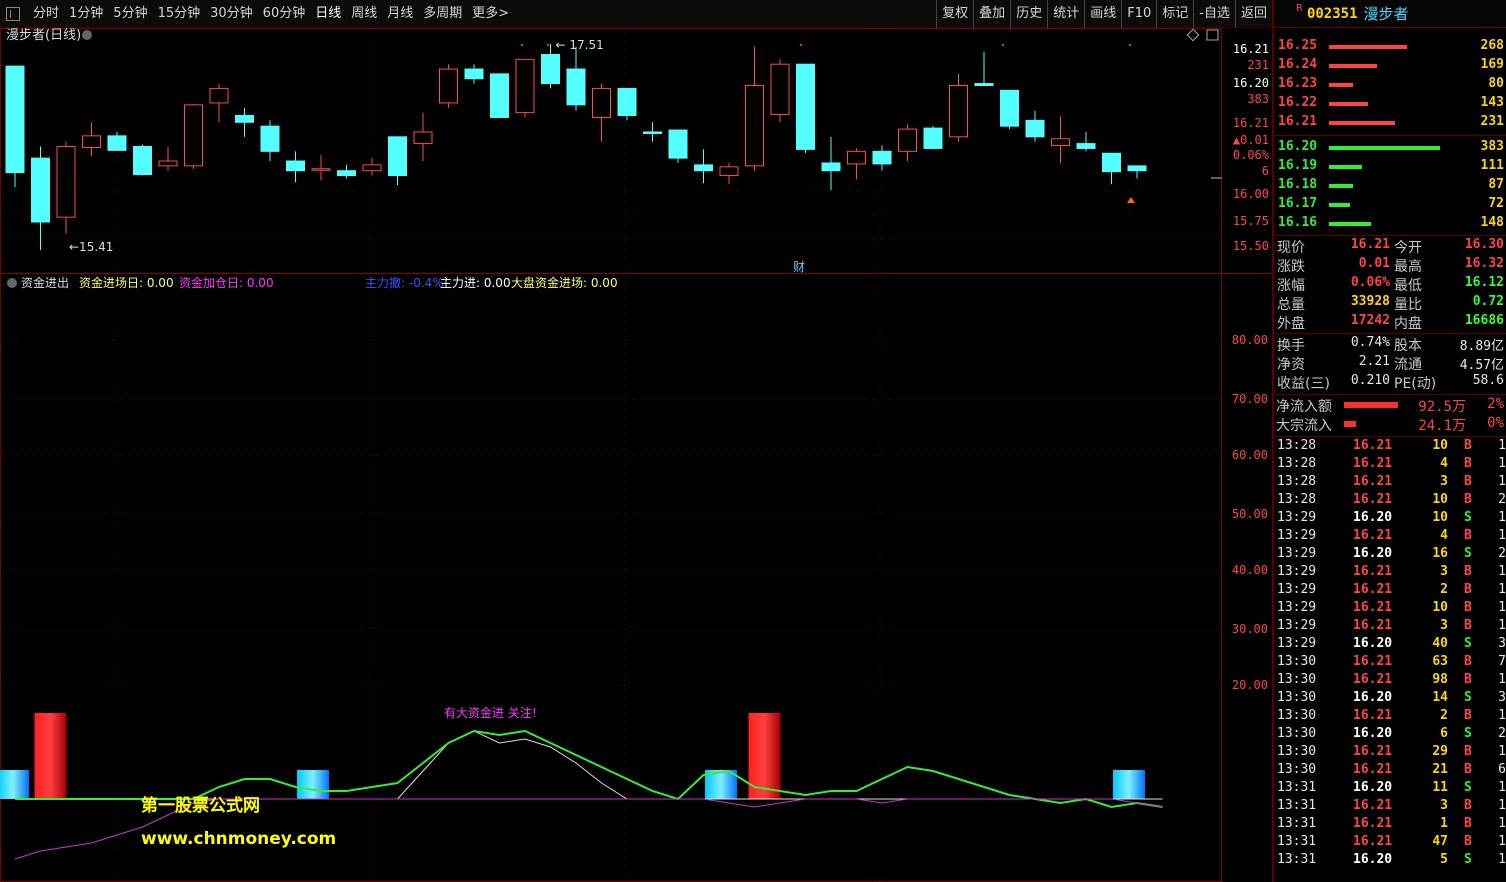  I want to click on tick-side: B, so click(1468, 805).